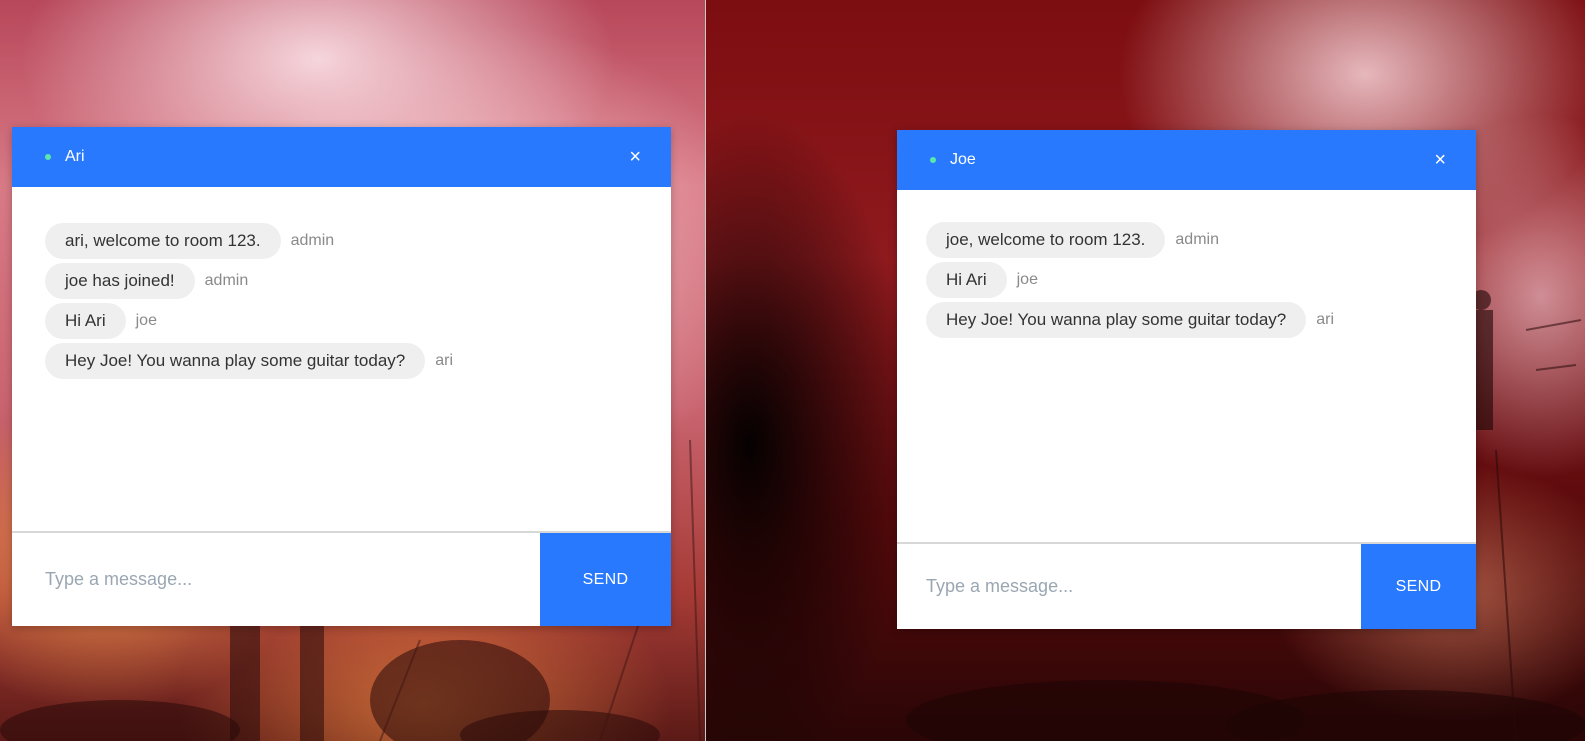 Image resolution: width=1585 pixels, height=741 pixels. Describe the element at coordinates (341, 157) in the screenshot. I see `chat-header: Ari ×` at that location.